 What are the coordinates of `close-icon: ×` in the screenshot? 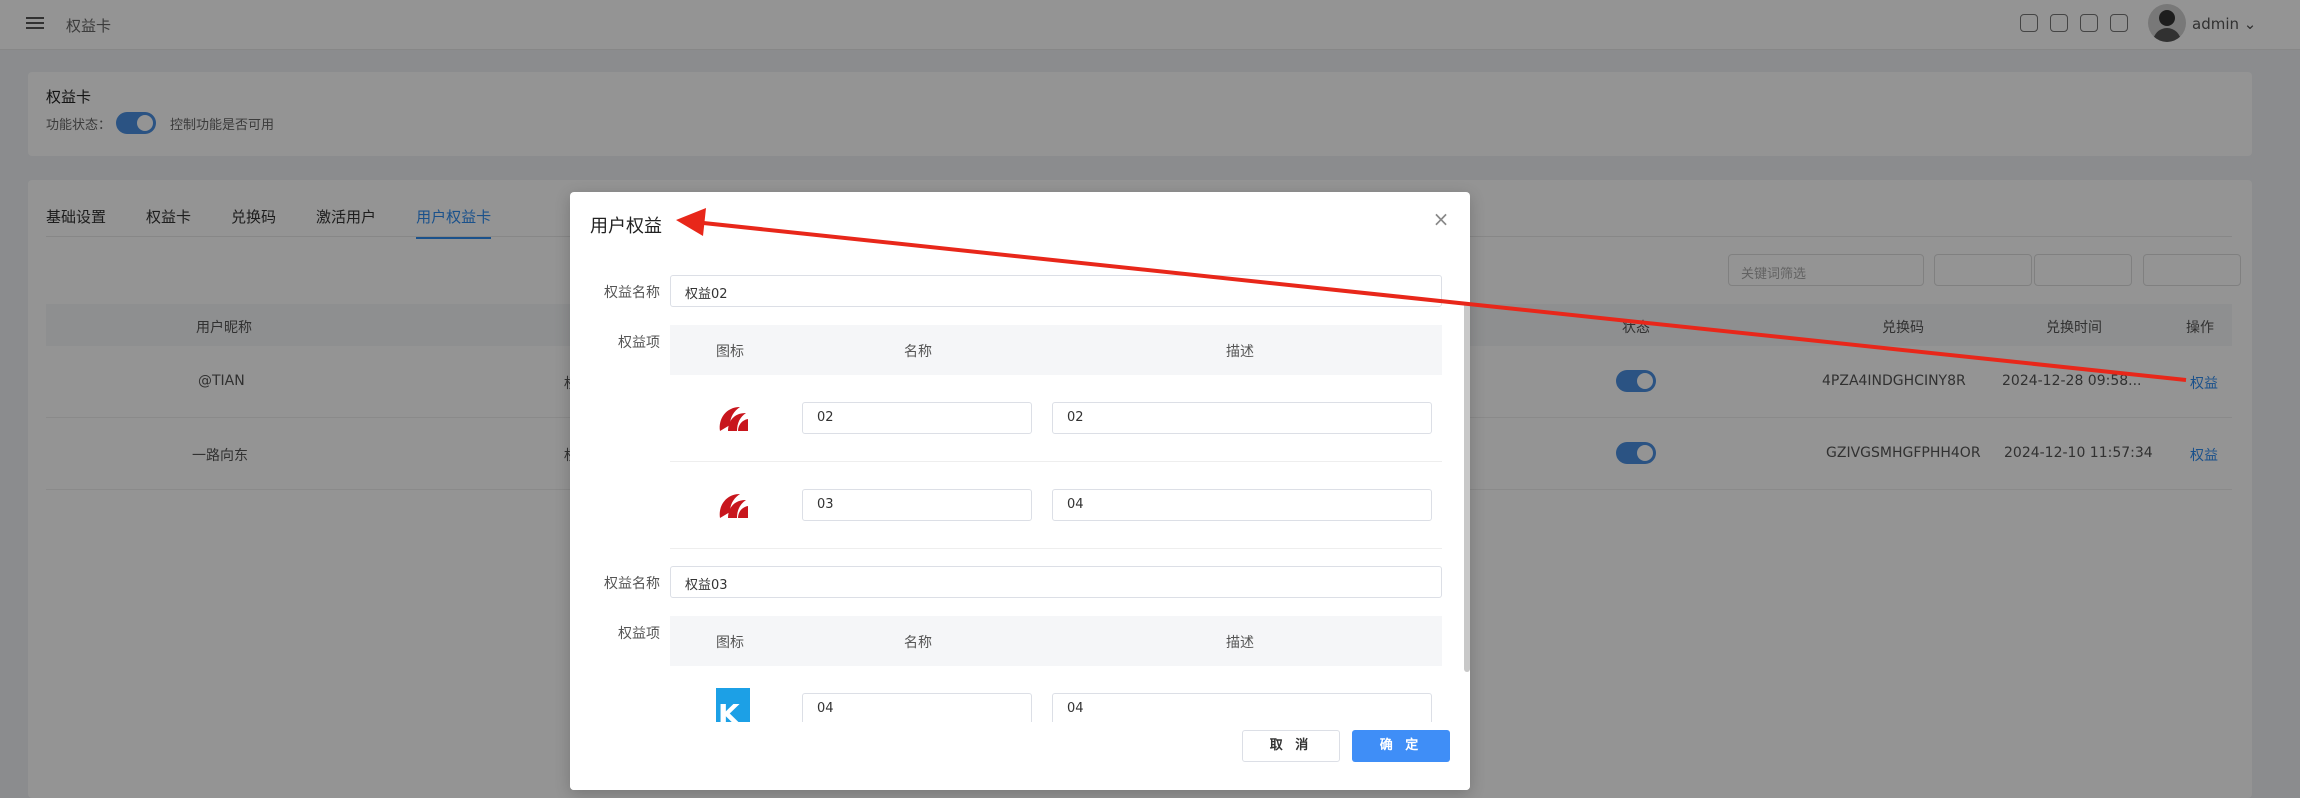 It's located at (1441, 219).